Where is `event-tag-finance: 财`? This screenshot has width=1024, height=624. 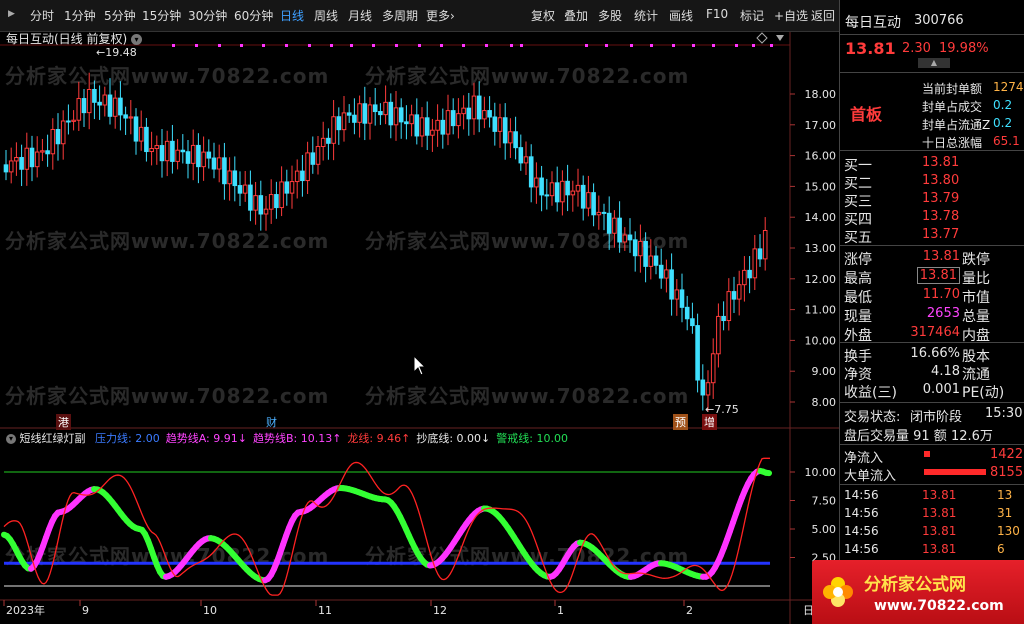 event-tag-finance: 财 is located at coordinates (271, 422).